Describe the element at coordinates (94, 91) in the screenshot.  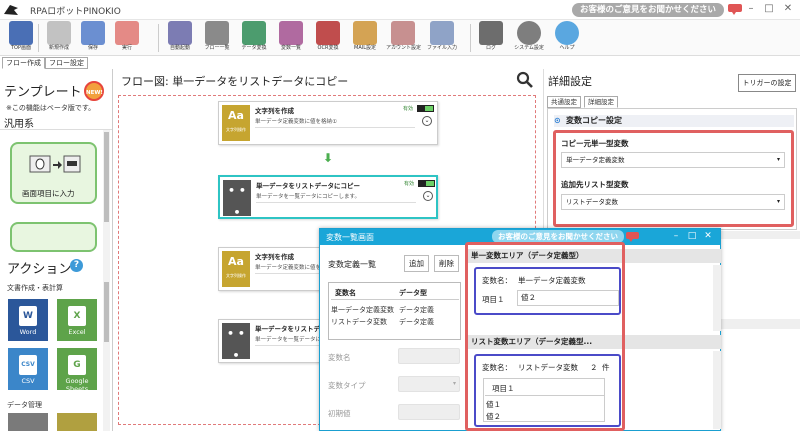
I see `new-badge: NEW!` at that location.